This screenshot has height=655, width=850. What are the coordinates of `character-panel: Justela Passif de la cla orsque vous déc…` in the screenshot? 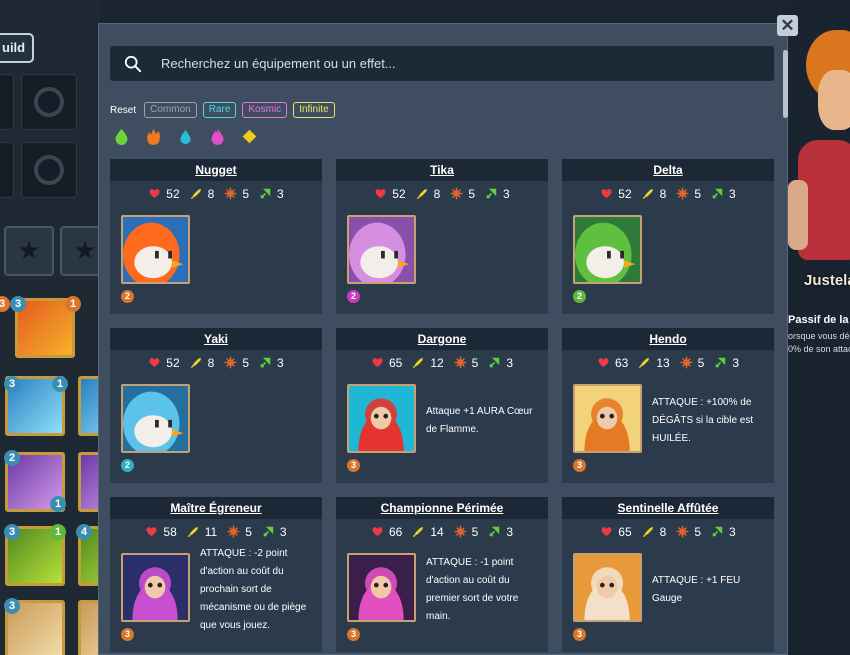 It's located at (819, 327).